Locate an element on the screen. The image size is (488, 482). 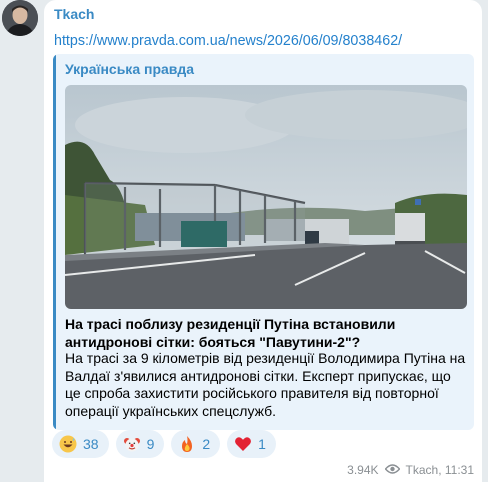
eye-icon is located at coordinates (392, 470).